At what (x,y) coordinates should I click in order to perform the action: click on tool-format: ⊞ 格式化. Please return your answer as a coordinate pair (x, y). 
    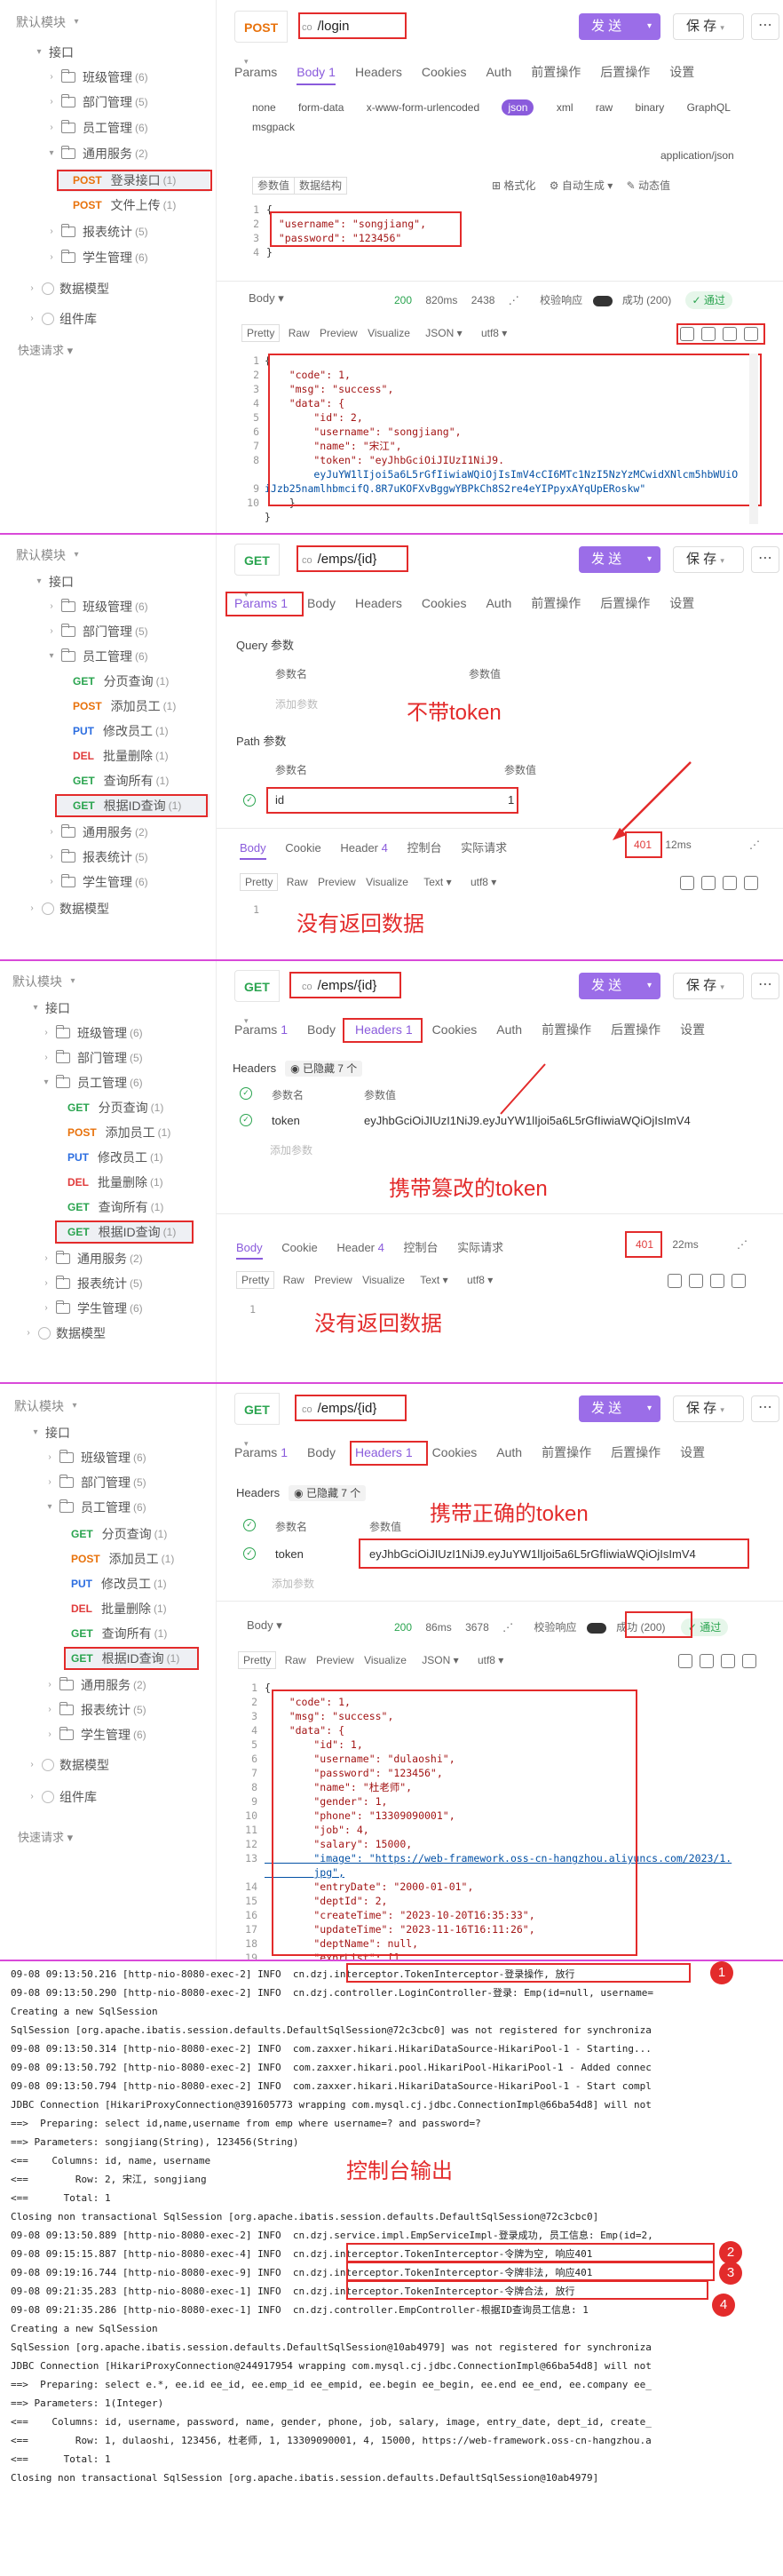
    Looking at the image, I should click on (513, 185).